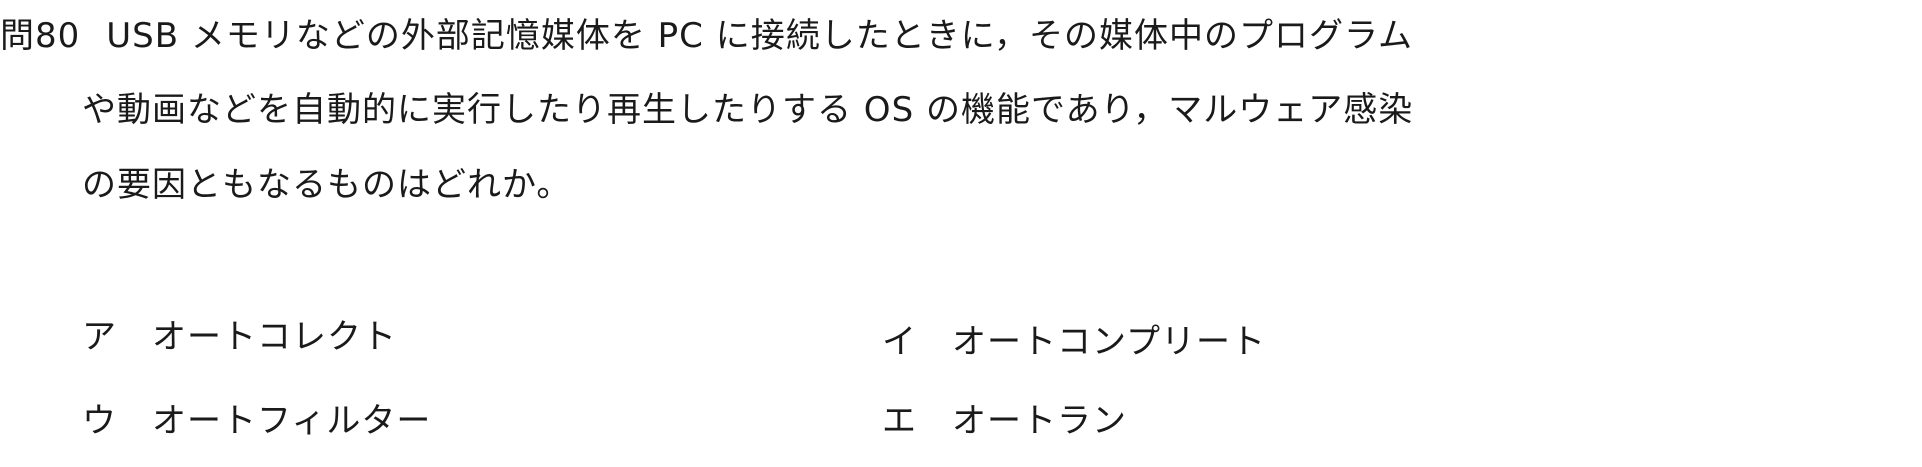  What do you see at coordinates (99, 421) in the screenshot?
I see `choice-mark-u: ウ` at bounding box center [99, 421].